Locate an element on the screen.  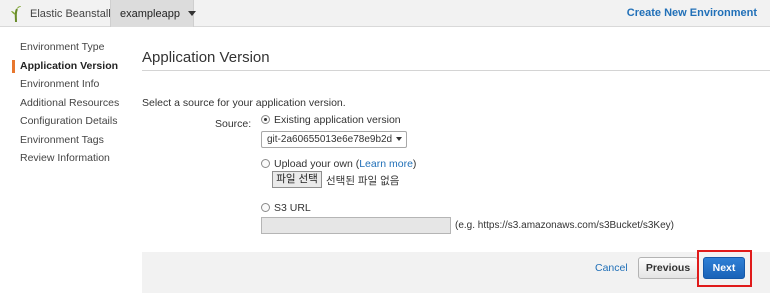
sidebar-item-configuration-details: Configuration Details is located at coordinates (69, 121).